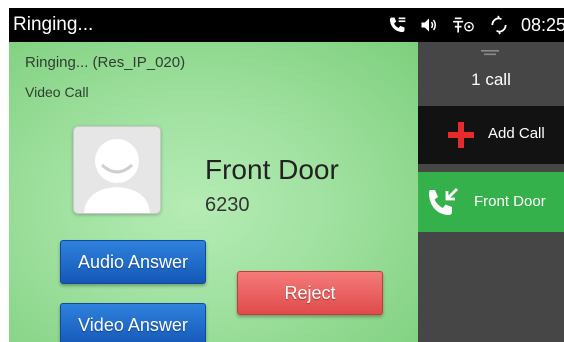 The height and width of the screenshot is (342, 564). What do you see at coordinates (57, 92) in the screenshot?
I see `call-type-text: Video Call` at bounding box center [57, 92].